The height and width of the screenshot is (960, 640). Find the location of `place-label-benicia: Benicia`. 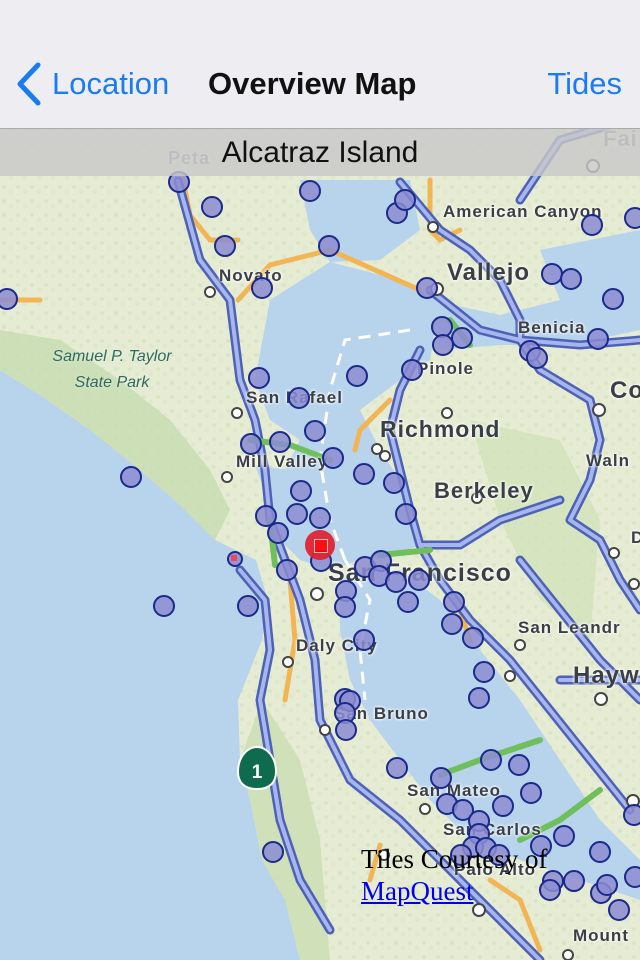

place-label-benicia: Benicia is located at coordinates (552, 327).